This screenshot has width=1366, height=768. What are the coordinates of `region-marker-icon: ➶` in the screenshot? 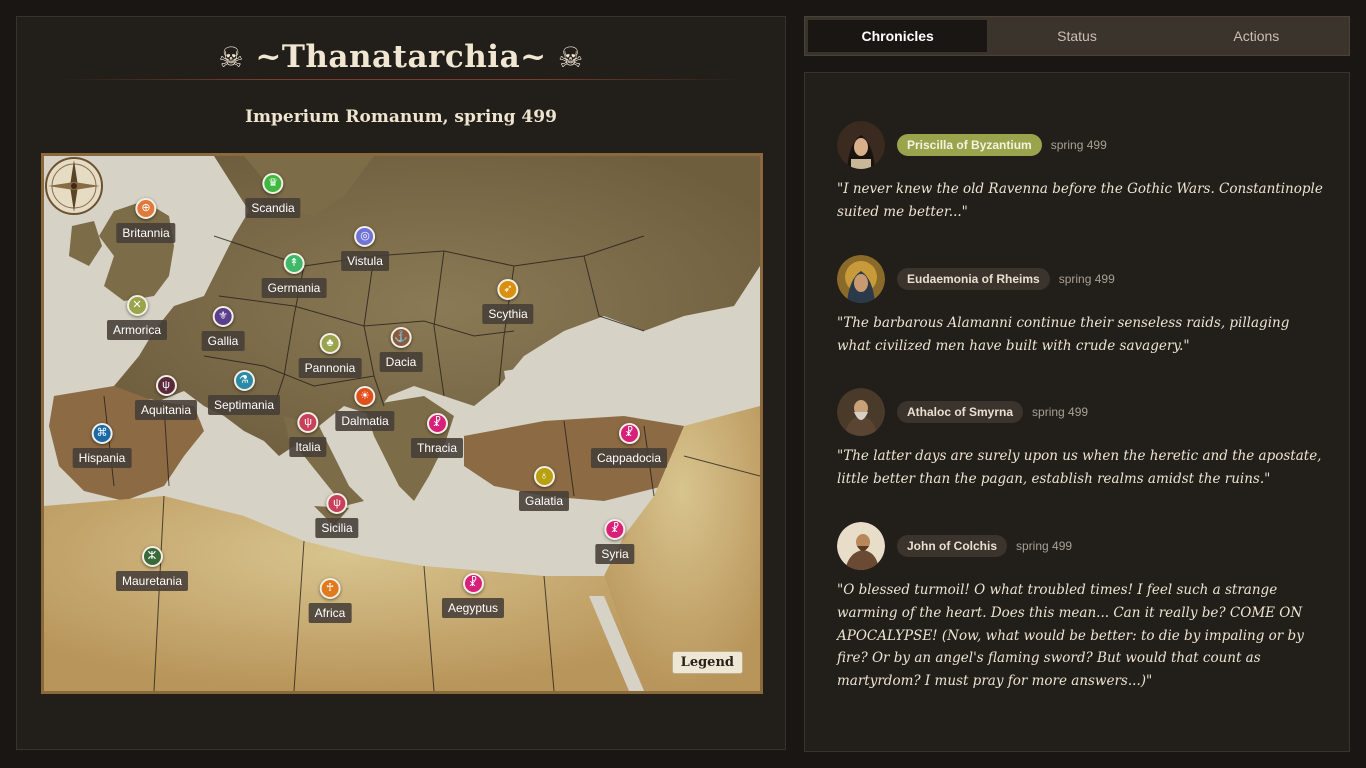 It's located at (508, 289).